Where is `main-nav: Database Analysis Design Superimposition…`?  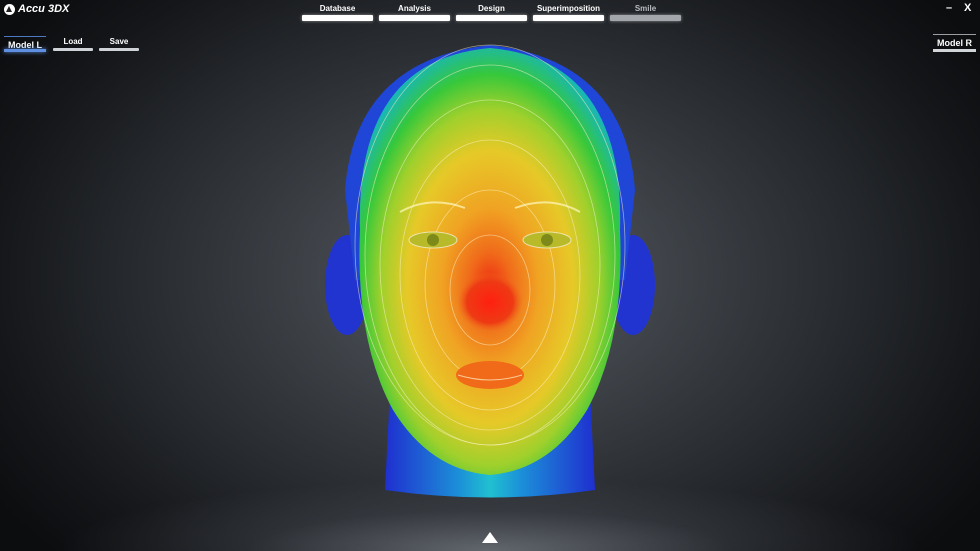
main-nav: Database Analysis Design Superimposition… is located at coordinates (491, 14).